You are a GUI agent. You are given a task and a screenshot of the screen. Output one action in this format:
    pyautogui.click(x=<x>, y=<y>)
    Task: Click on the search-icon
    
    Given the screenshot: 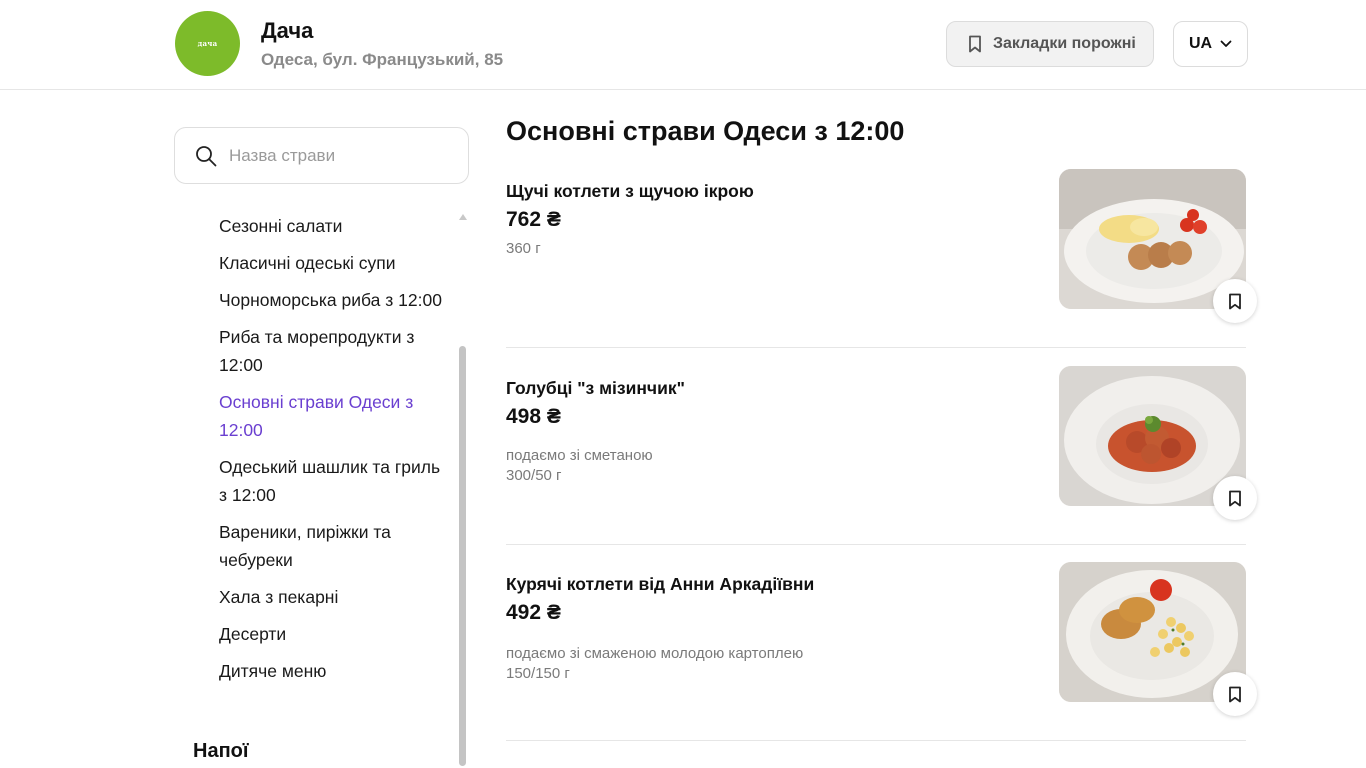 What is the action you would take?
    pyautogui.click(x=206, y=155)
    